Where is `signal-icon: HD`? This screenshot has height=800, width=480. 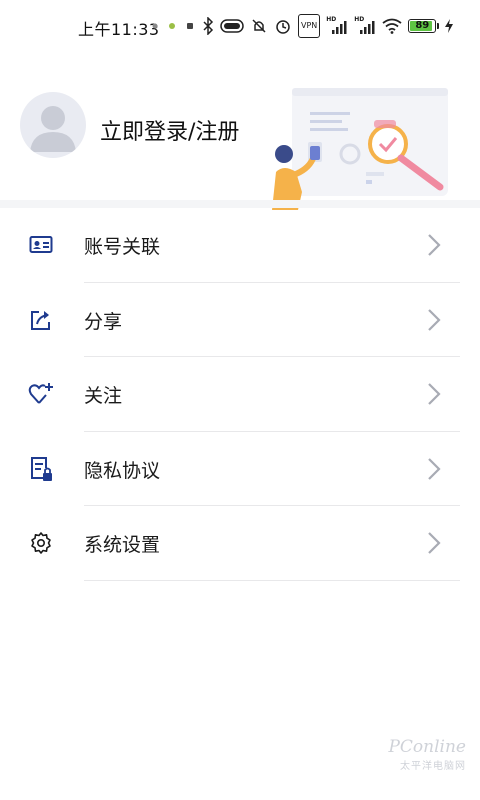 signal-icon: HD is located at coordinates (337, 26).